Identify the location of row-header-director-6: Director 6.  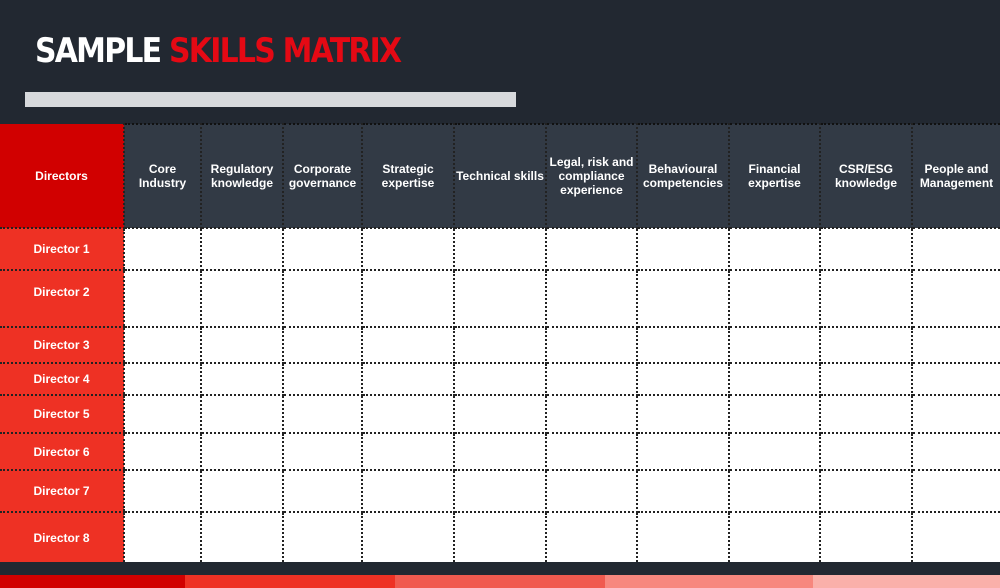
(62, 451).